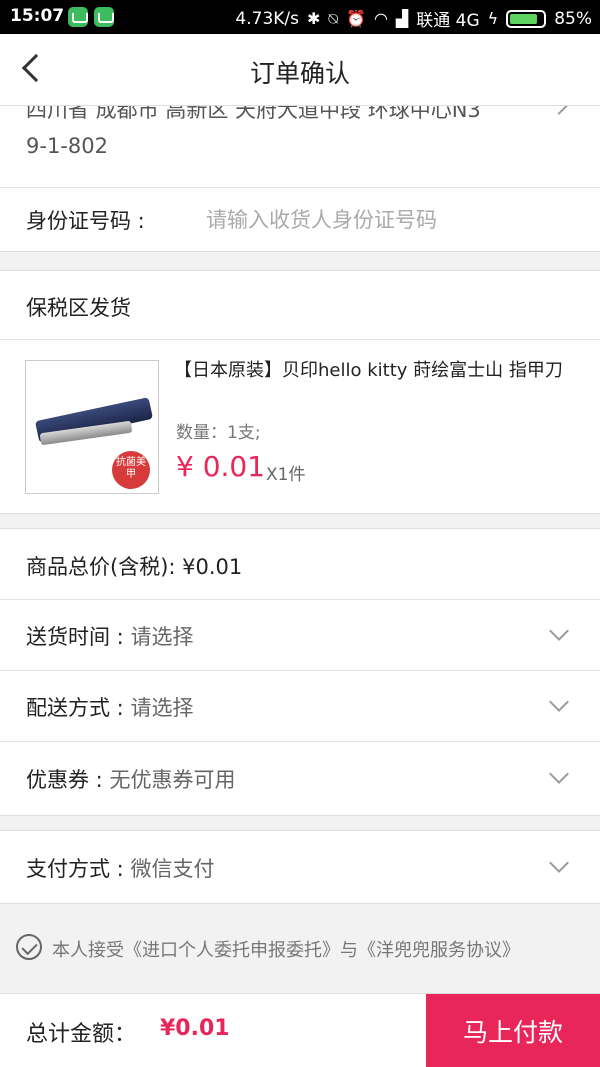 Image resolution: width=600 pixels, height=1067 pixels. What do you see at coordinates (81, 1034) in the screenshot?
I see `grand-total-label: 总计金额：` at bounding box center [81, 1034].